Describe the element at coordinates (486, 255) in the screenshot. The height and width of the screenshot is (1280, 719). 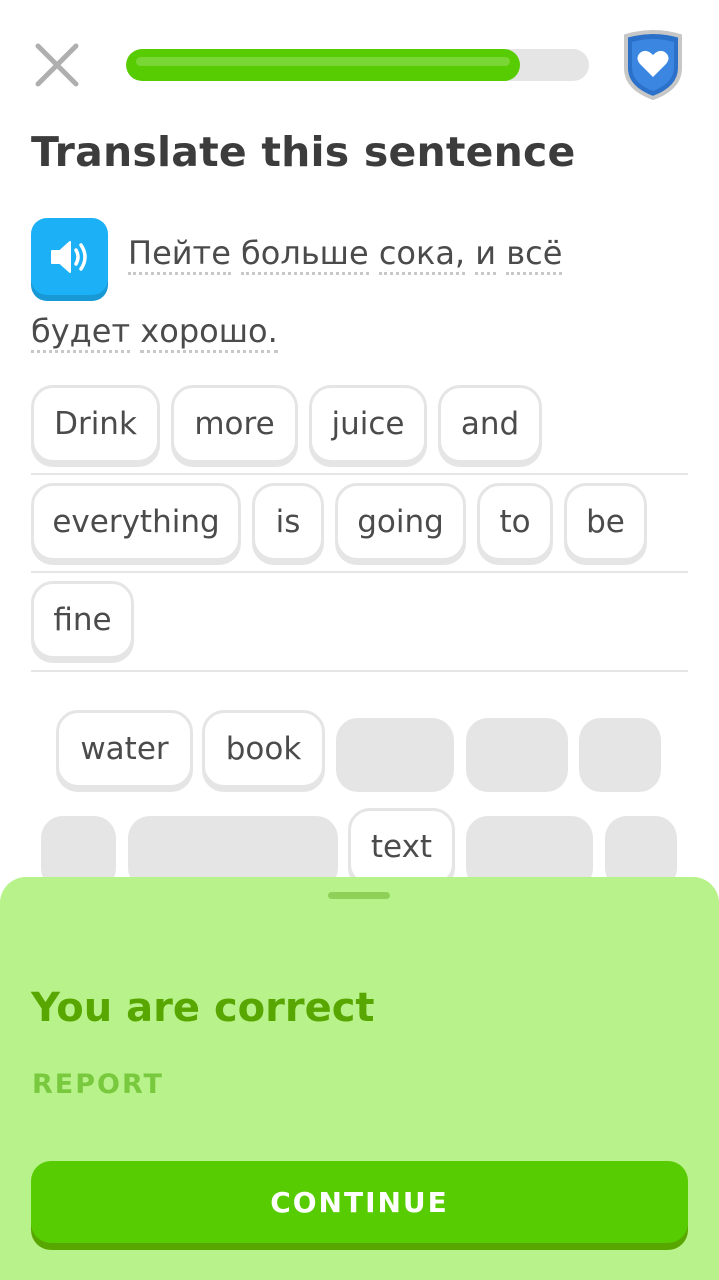
I see `prompt-word: и` at that location.